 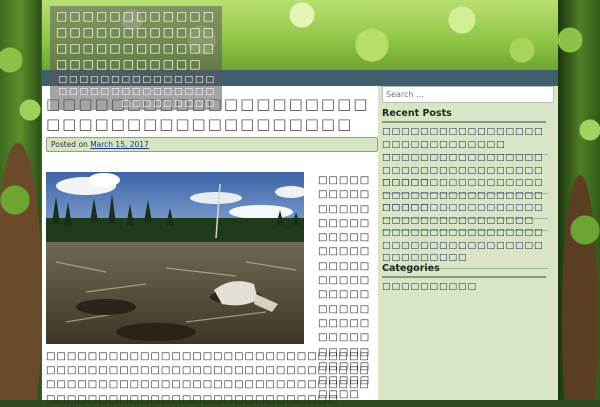 I want to click on site-description: □□□□□□□□□□□□□□□□□□□□□□□□□□□□□□□□□□□□□□□, so click(x=137, y=92).